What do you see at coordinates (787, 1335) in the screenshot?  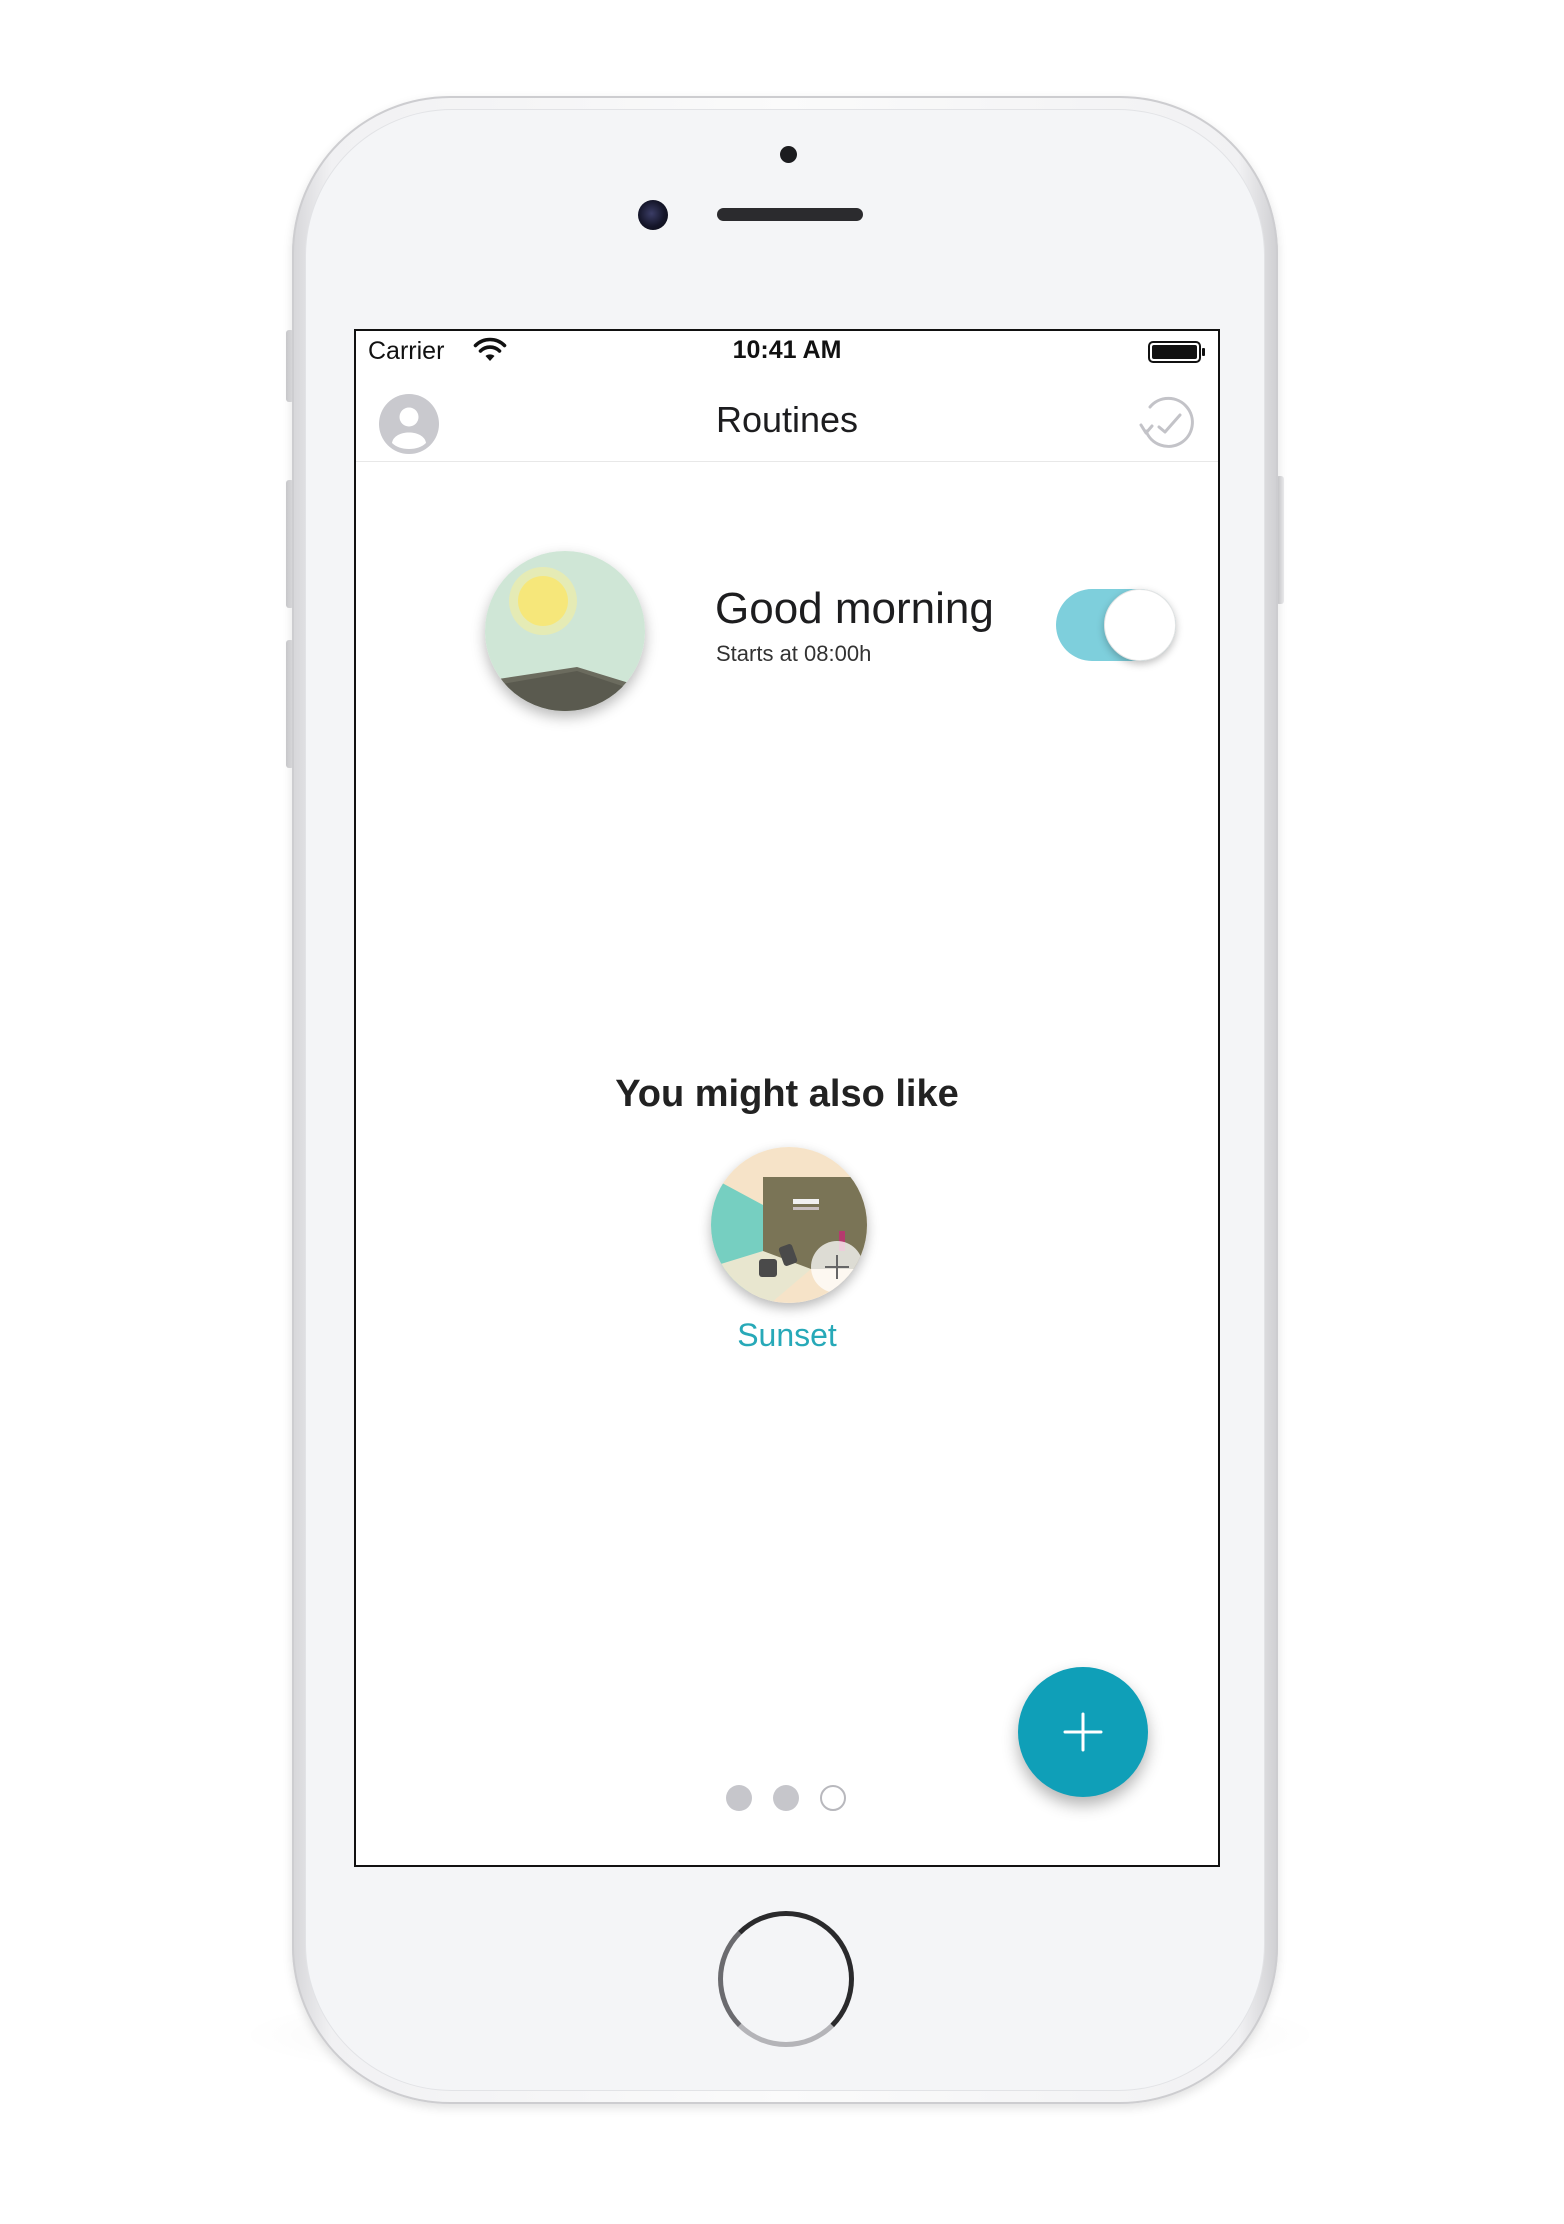 I see `suggestion-label: Sunset` at bounding box center [787, 1335].